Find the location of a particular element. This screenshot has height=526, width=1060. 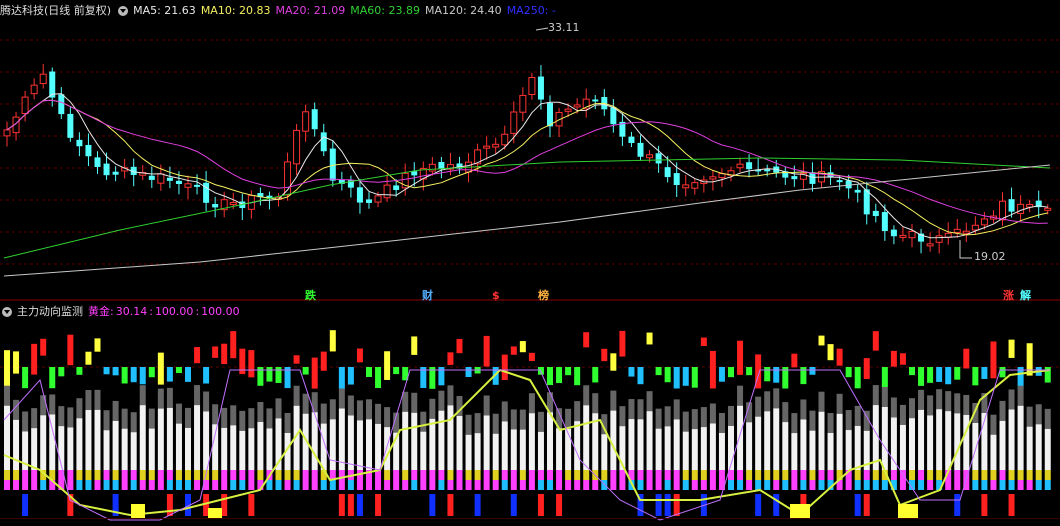

event-marker-drop: 跌 is located at coordinates (310, 296).